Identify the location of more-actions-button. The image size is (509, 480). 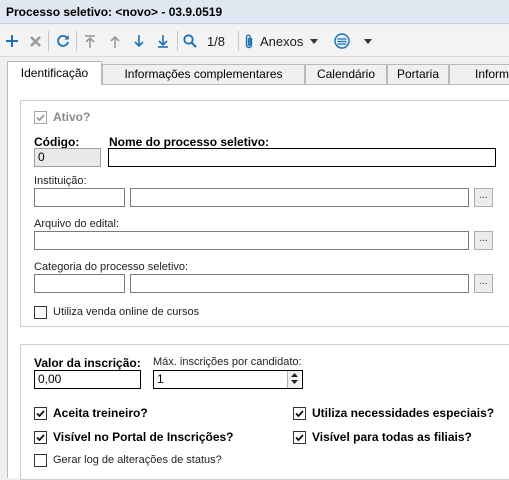
(356, 41).